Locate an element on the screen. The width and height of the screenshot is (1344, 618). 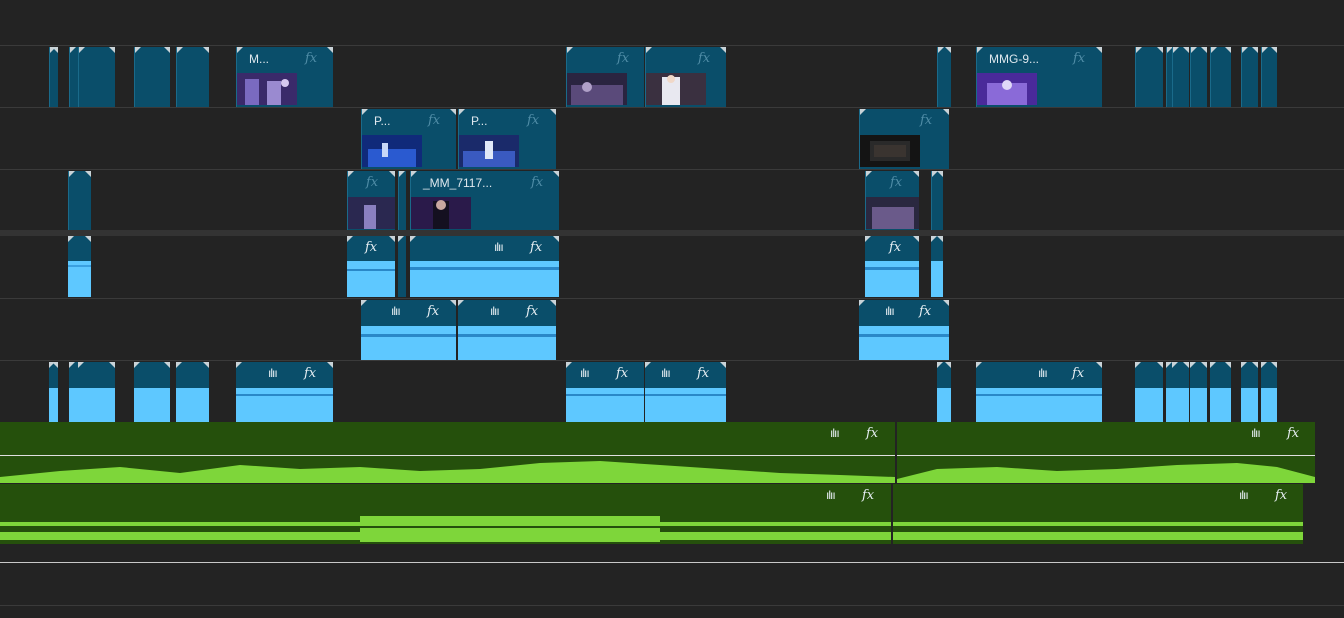
timeline-ruler-area is located at coordinates (672, 22).